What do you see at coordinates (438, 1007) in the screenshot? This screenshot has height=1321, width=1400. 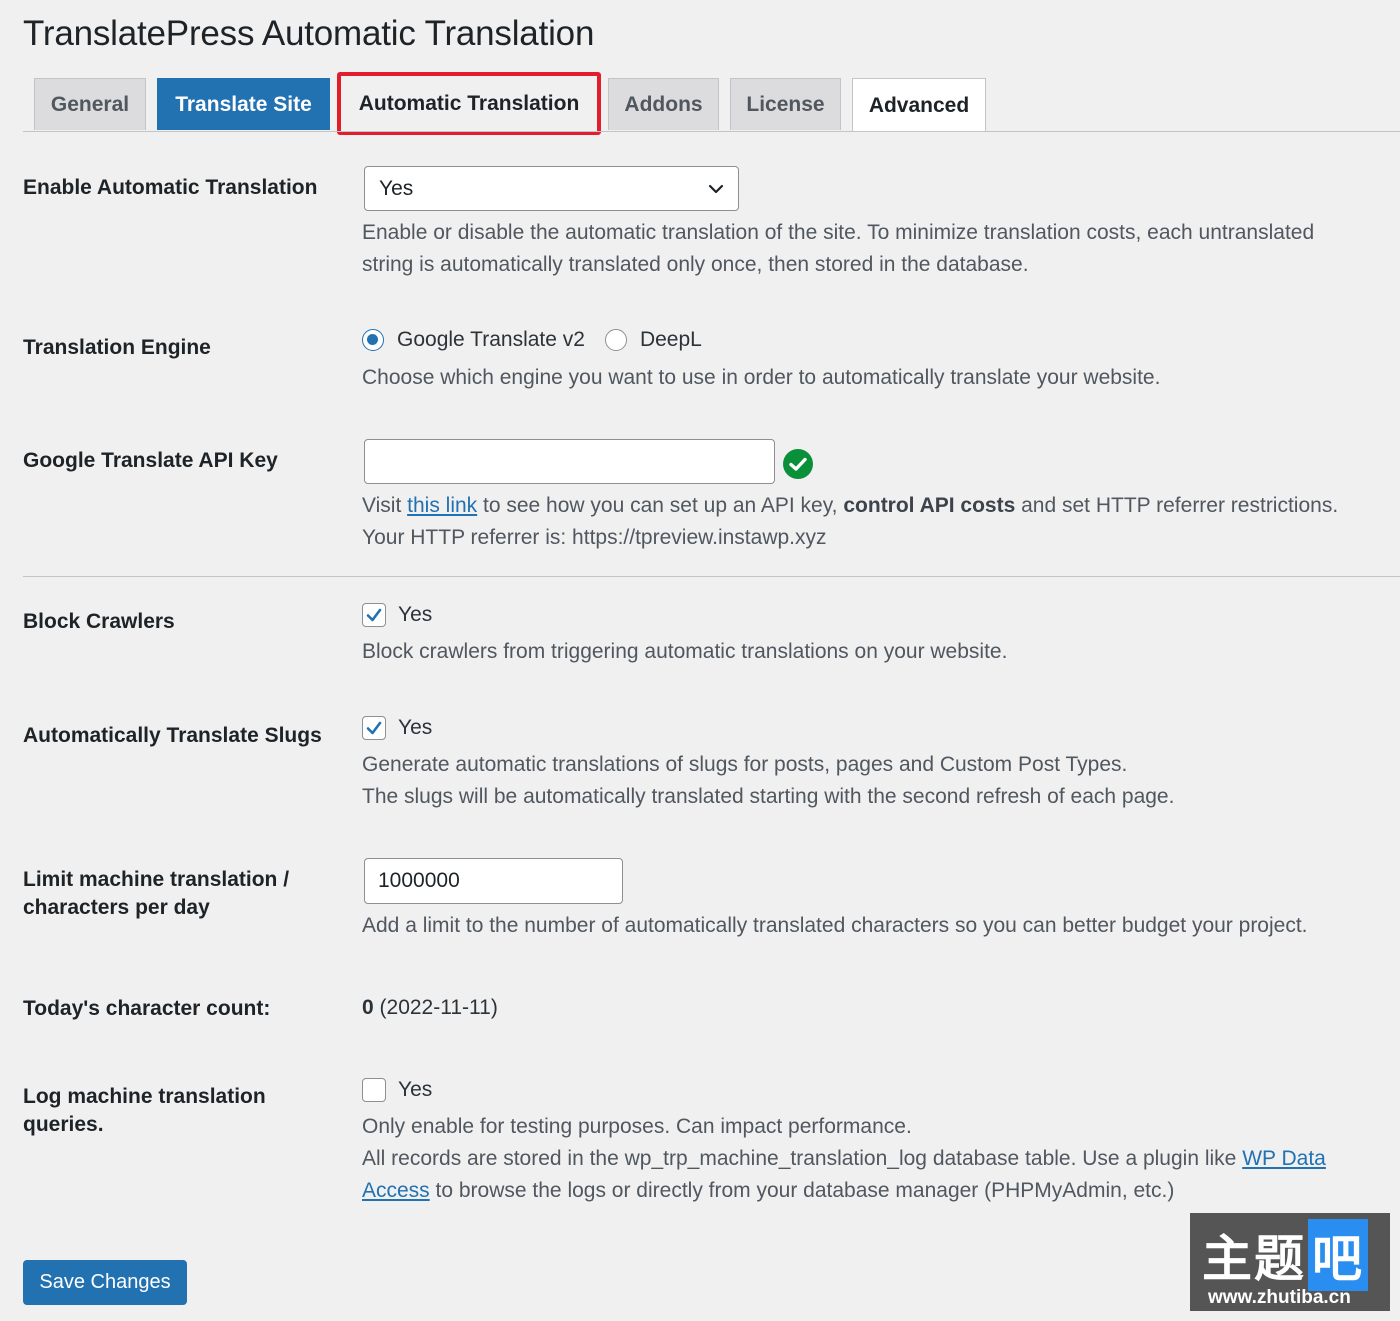 I see `count-date: (2022-11-11)` at bounding box center [438, 1007].